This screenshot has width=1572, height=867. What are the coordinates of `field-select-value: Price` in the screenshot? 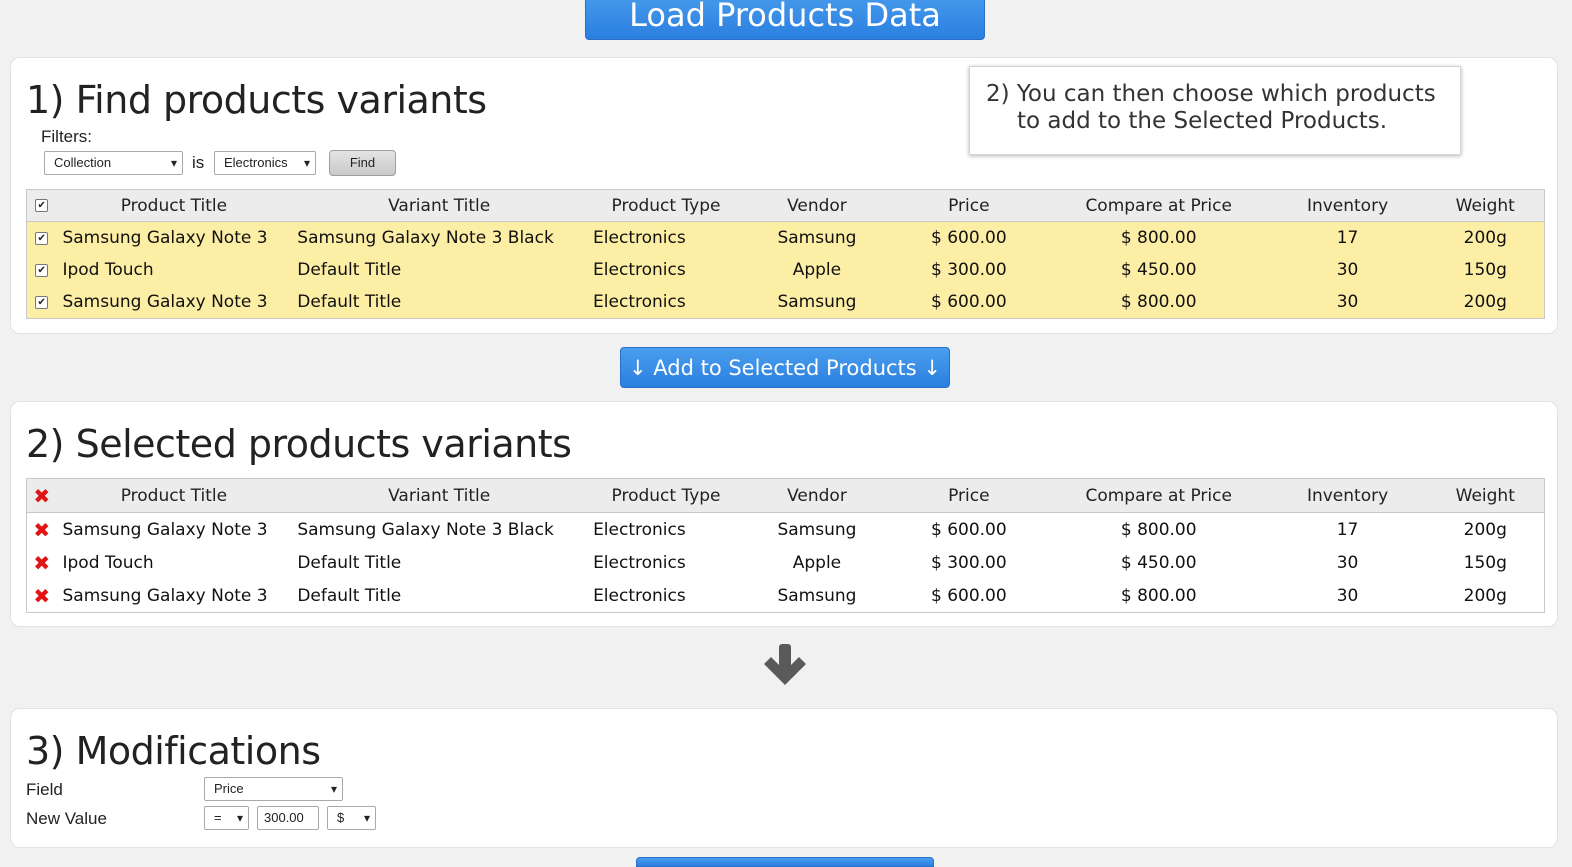 It's located at (229, 788).